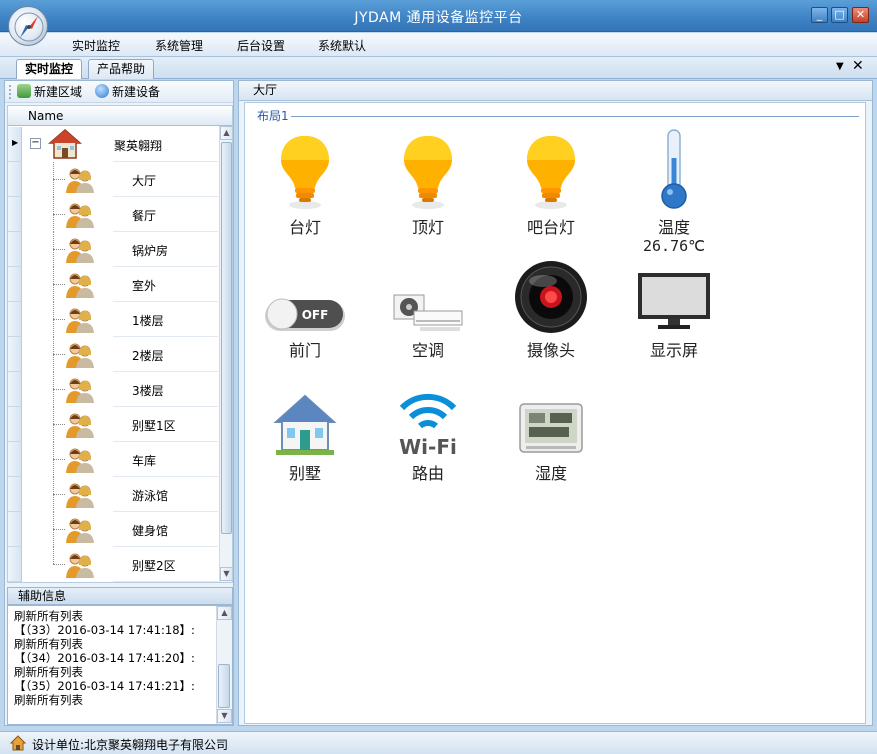  I want to click on menu-system-management: 系统管理, so click(179, 45).